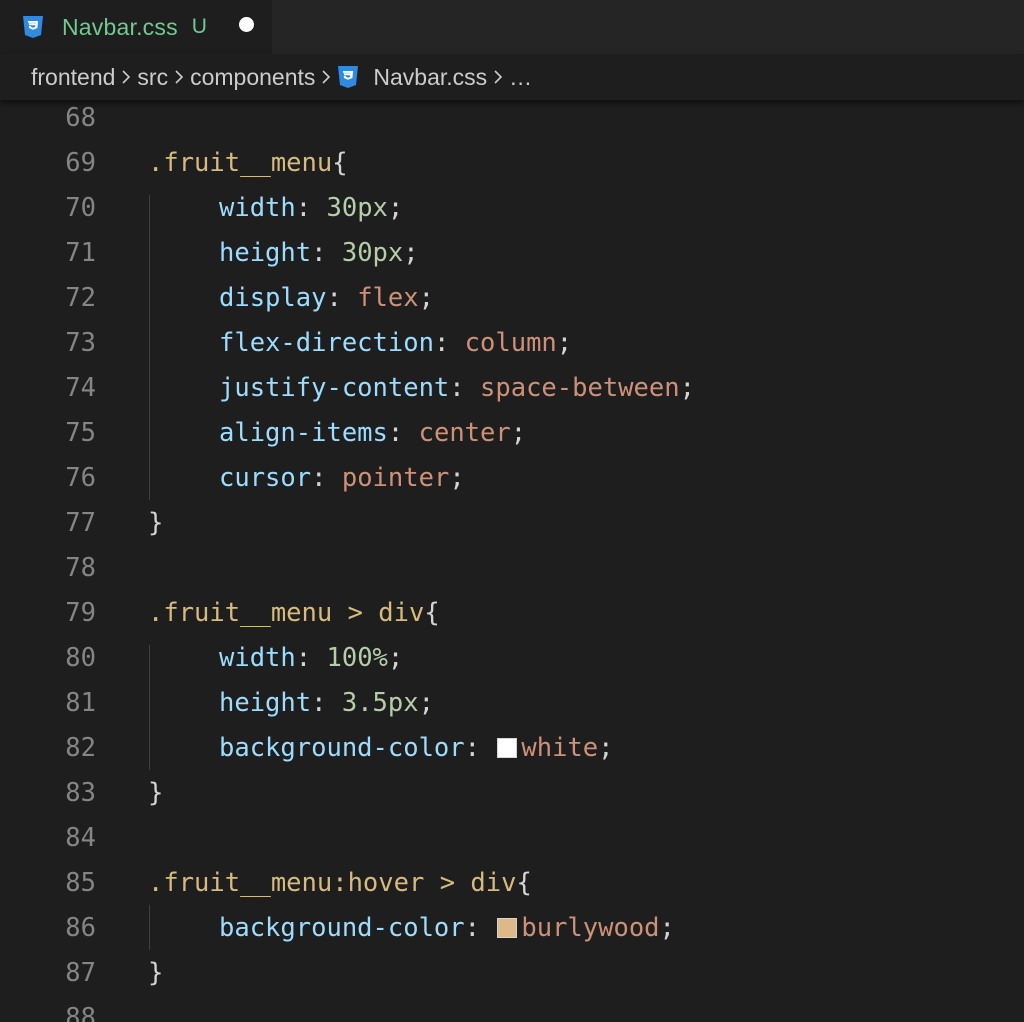 Image resolution: width=1024 pixels, height=1022 pixels. I want to click on code-line: 76 cursor: pointer;, so click(512, 478).